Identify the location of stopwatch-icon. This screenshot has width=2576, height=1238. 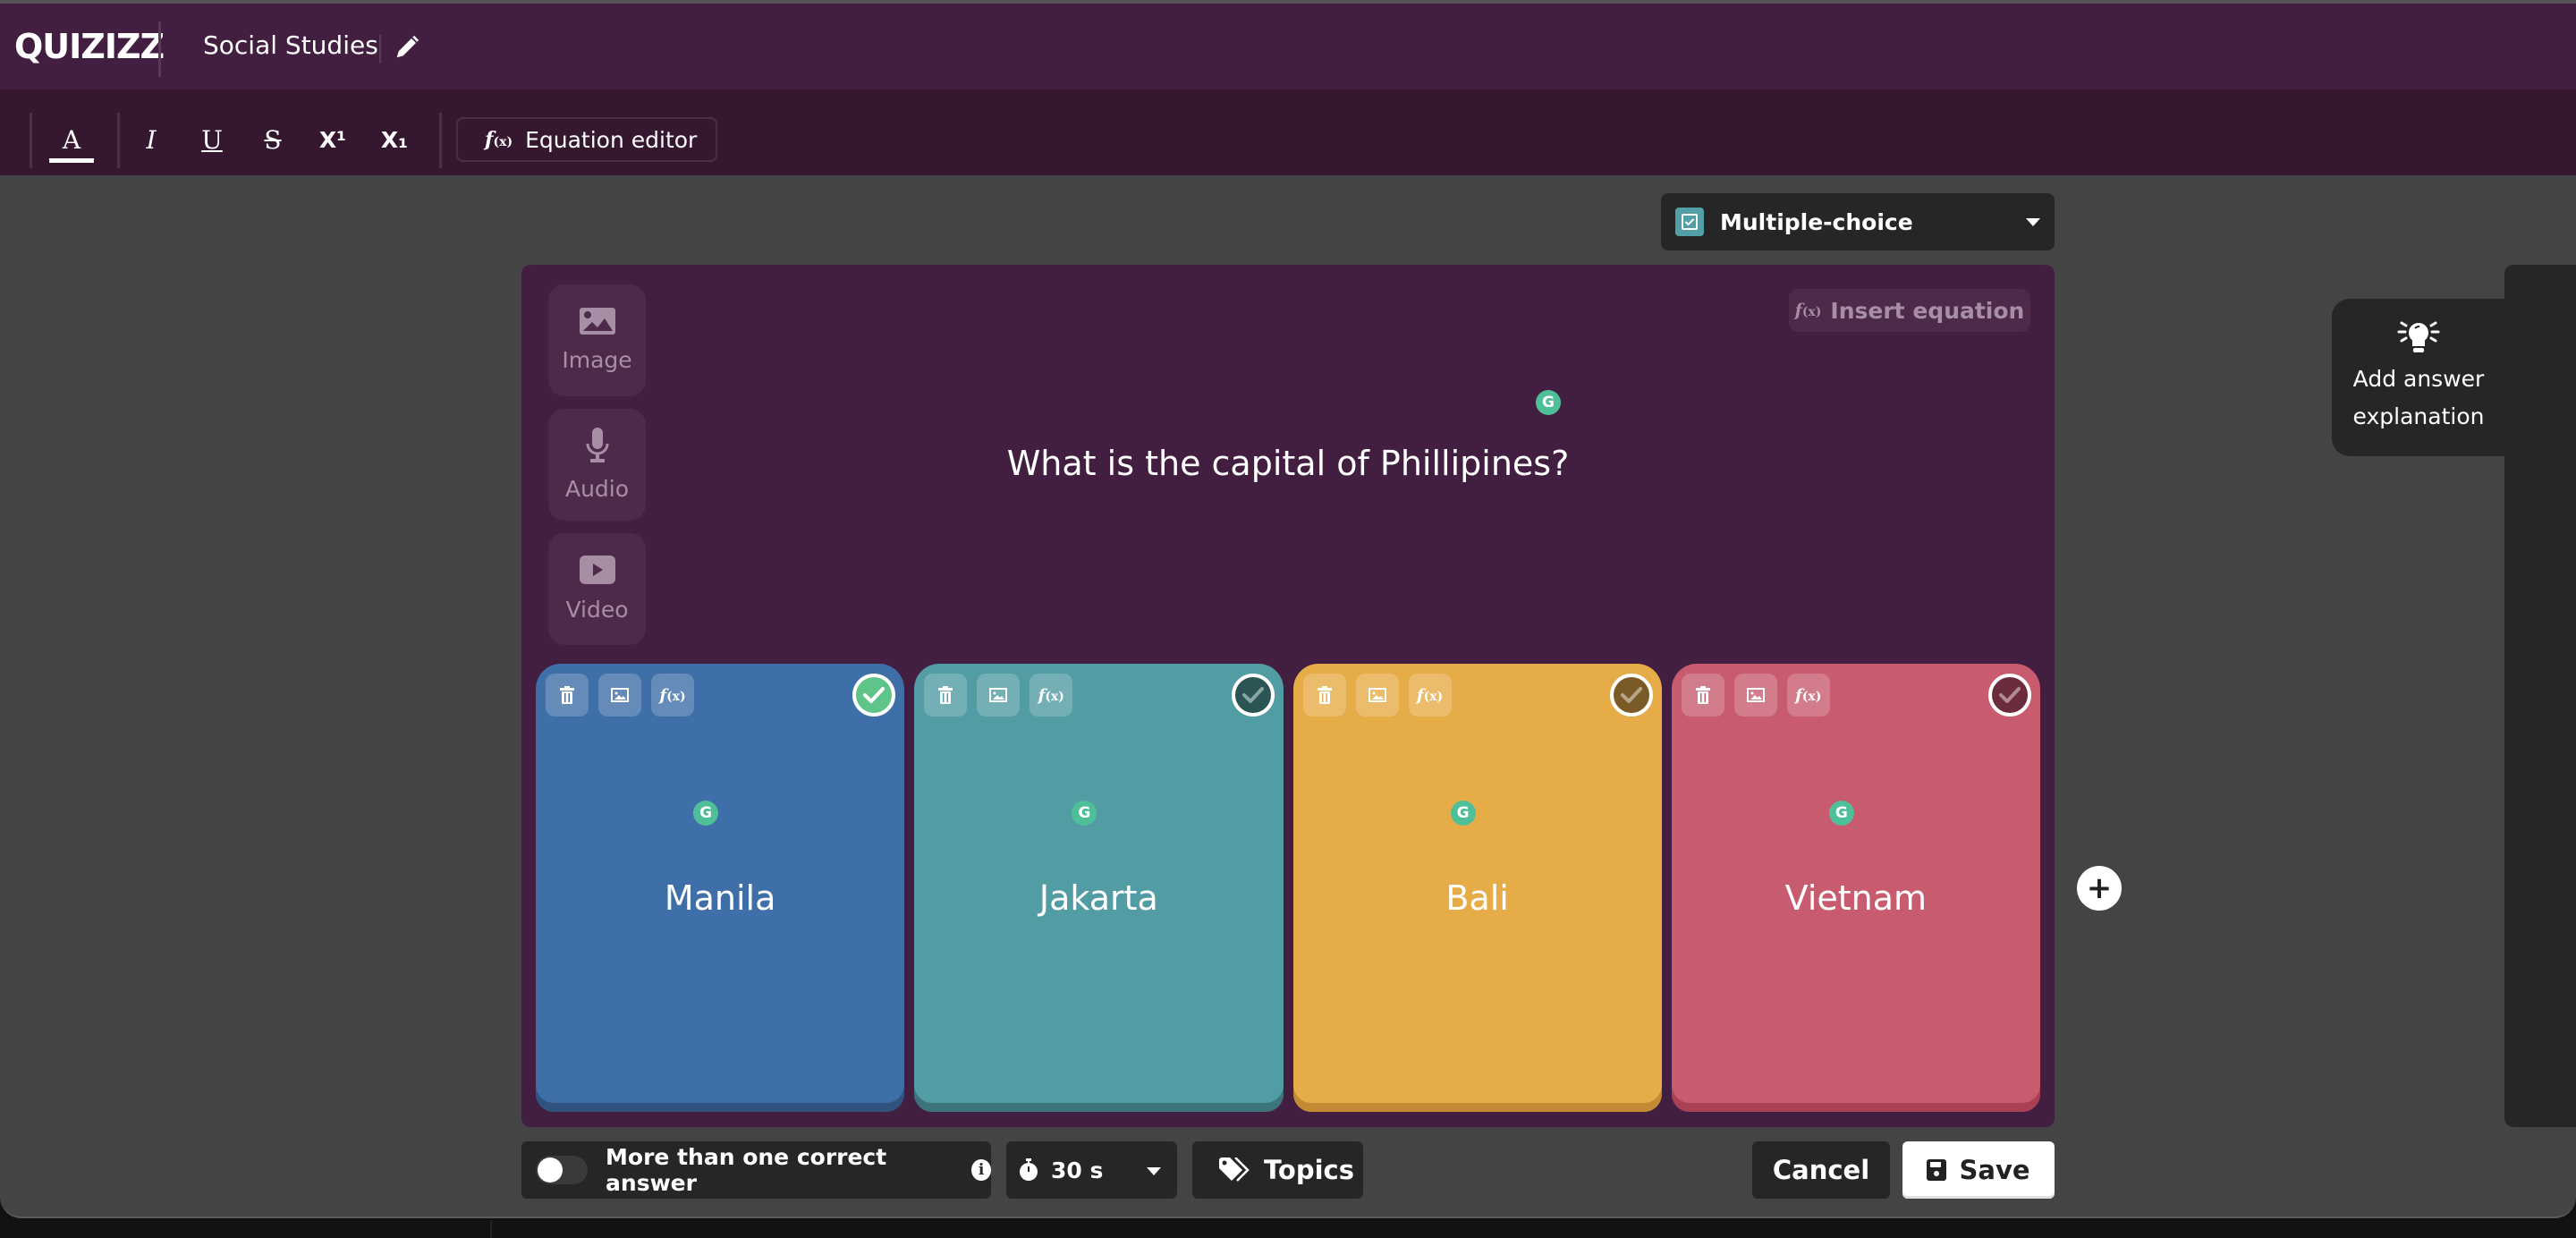
(1029, 1169).